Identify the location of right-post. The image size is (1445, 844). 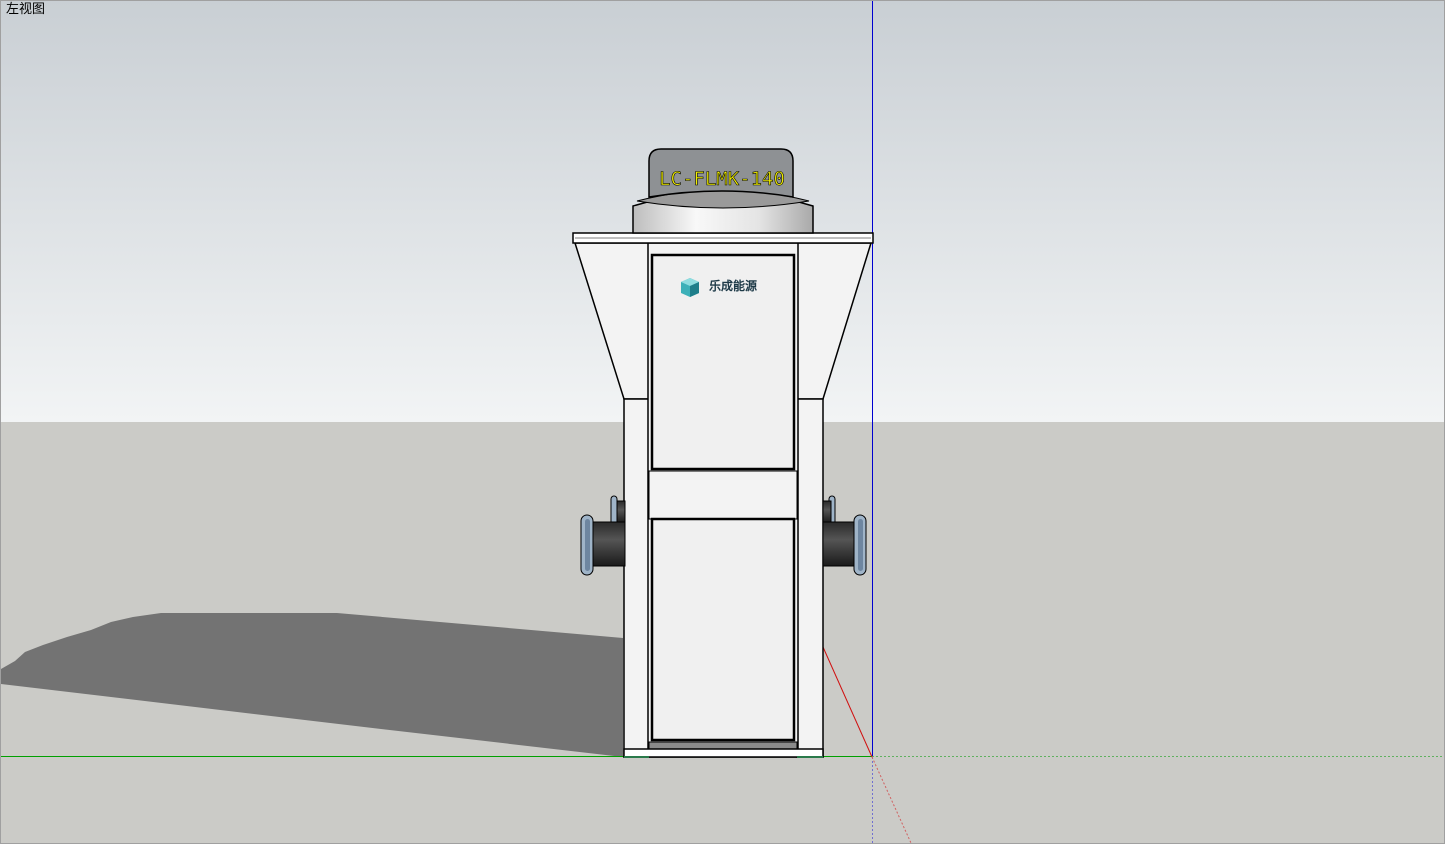
(810, 578).